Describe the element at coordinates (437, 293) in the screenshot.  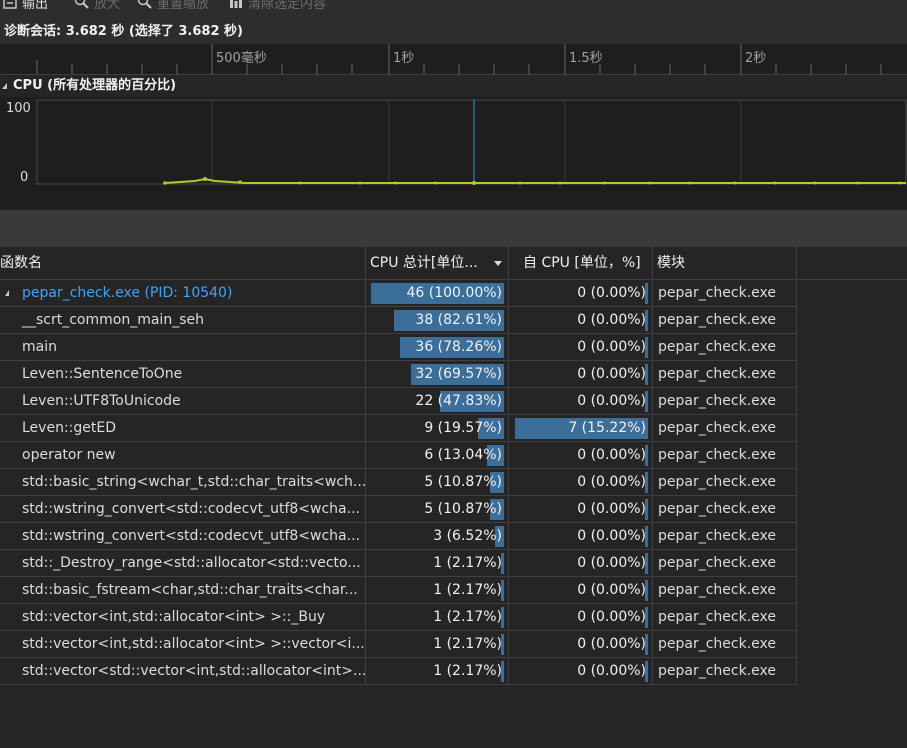
I see `cpu-total-cell: 46 (100.00%)` at that location.